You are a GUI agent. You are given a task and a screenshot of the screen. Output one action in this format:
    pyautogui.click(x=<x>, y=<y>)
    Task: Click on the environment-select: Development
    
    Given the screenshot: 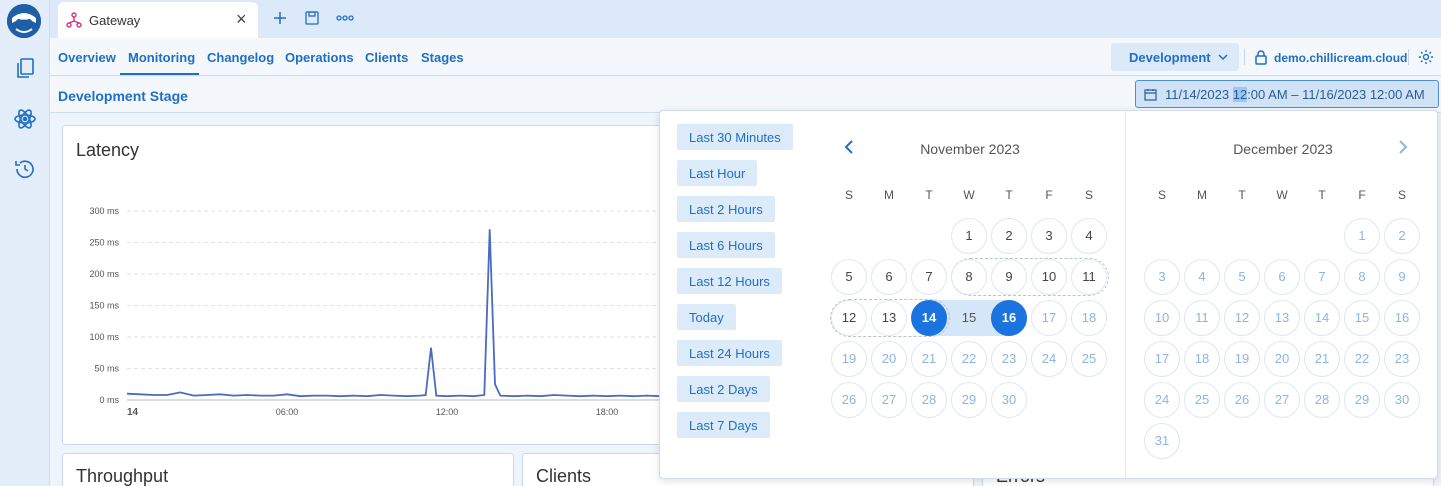 What is the action you would take?
    pyautogui.click(x=1175, y=57)
    